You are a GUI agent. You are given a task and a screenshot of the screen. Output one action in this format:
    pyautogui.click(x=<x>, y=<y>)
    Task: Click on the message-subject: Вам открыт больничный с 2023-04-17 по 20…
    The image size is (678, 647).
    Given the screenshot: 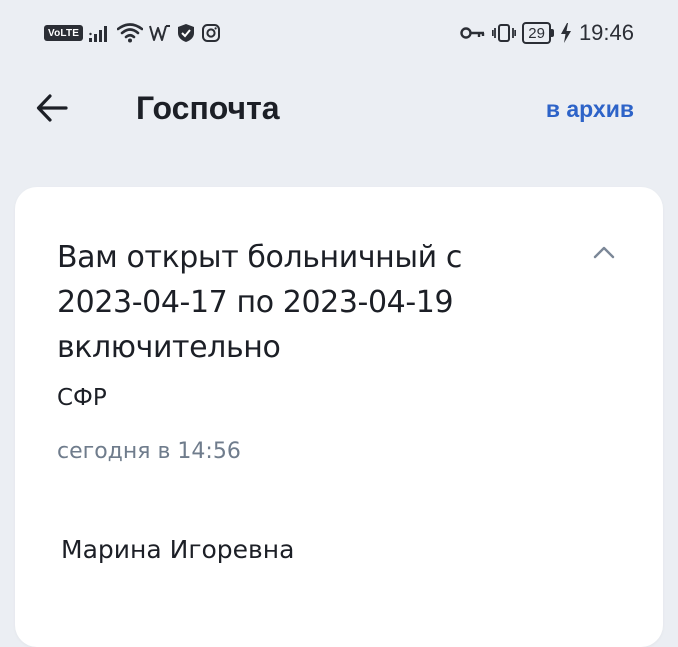 What is the action you would take?
    pyautogui.click(x=259, y=302)
    